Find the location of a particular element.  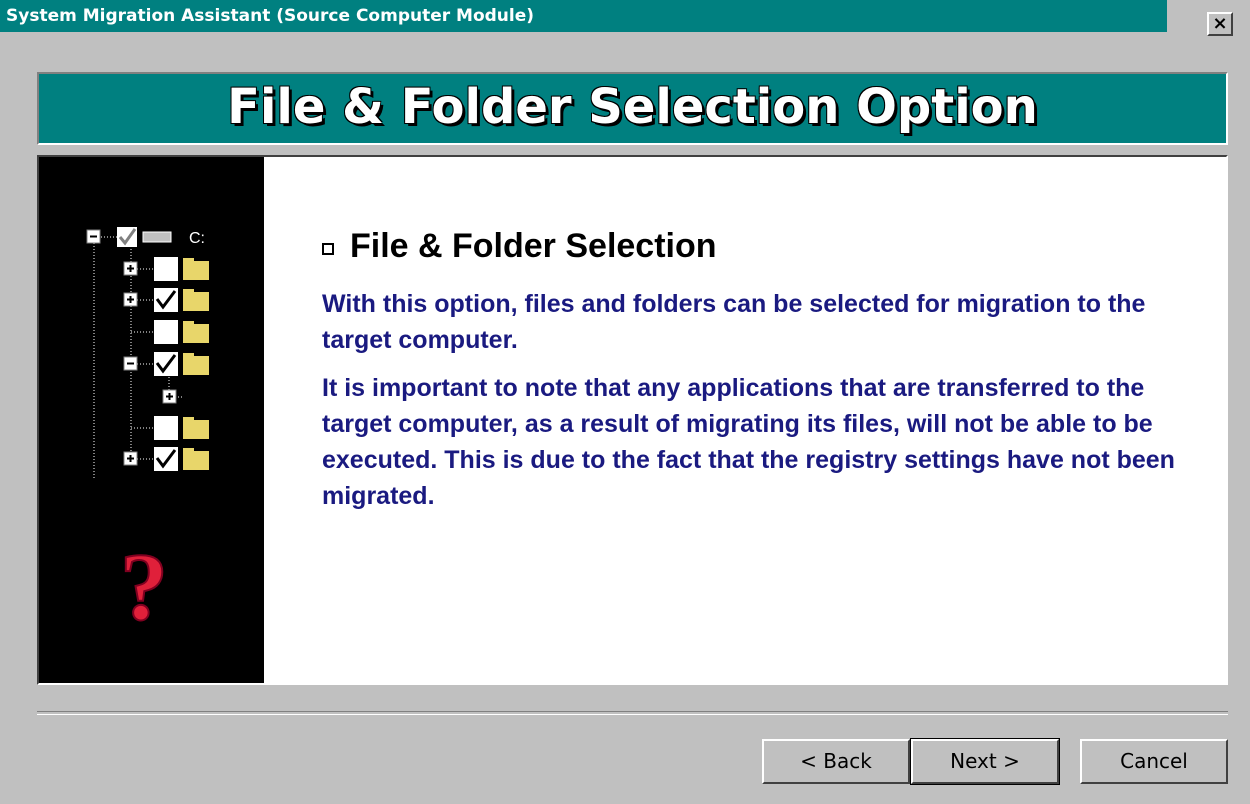

section-heading: File & Folder Selection is located at coordinates (533, 246).